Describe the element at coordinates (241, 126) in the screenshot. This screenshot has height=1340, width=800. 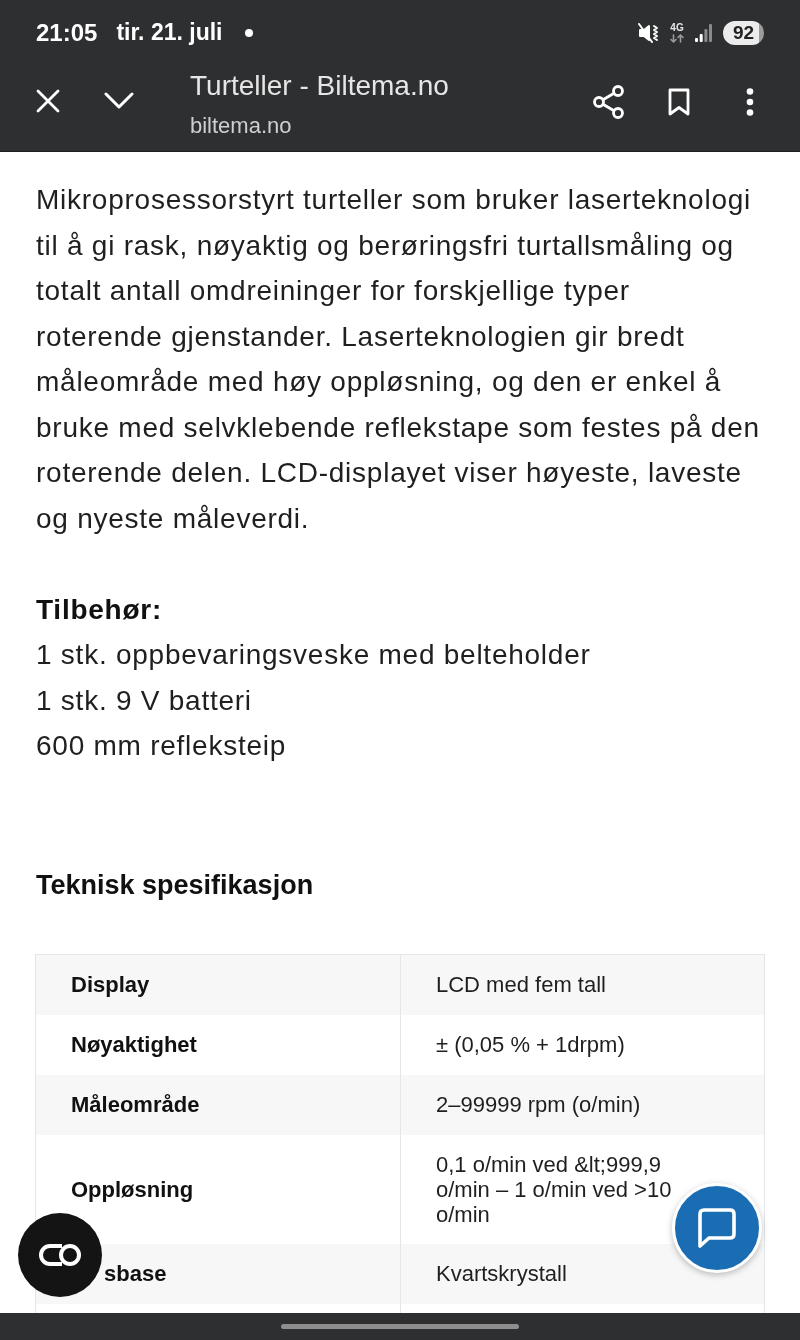
I see `page-url: biltema.no` at that location.